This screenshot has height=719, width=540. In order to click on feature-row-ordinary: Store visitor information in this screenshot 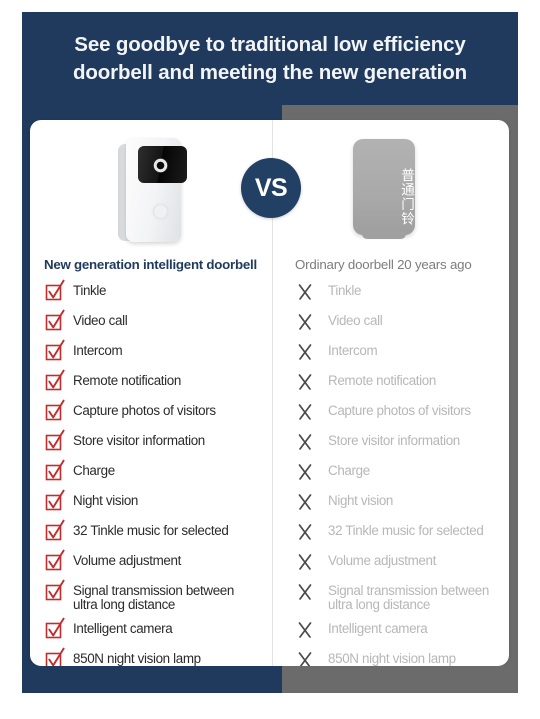, I will do `click(402, 443)`.